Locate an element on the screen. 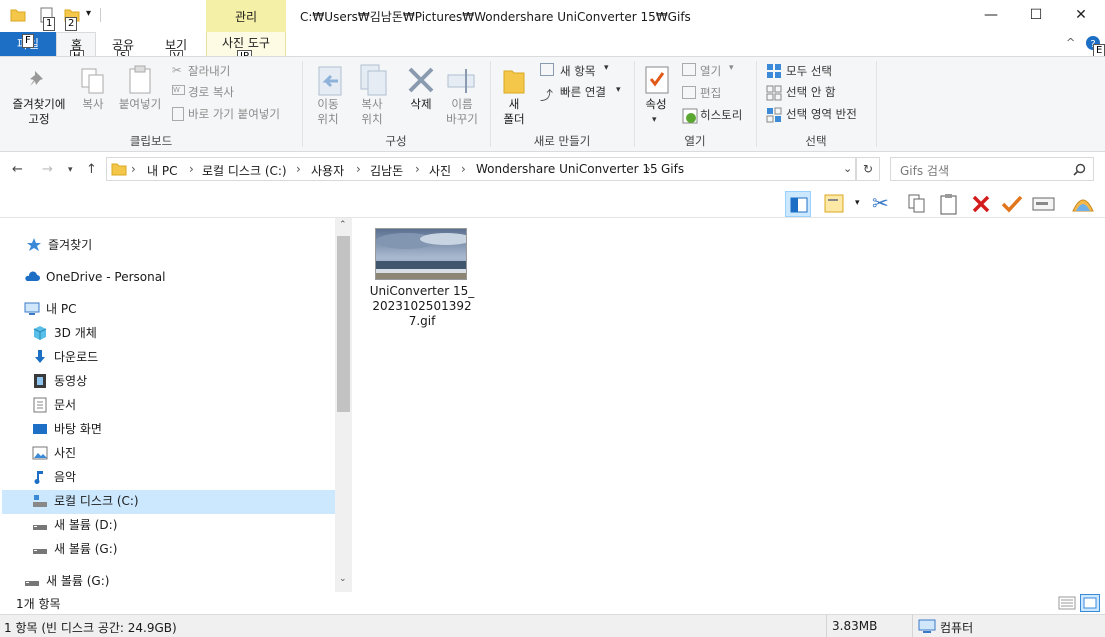  nav-item-volume-d: 새 볼륨 (D:) is located at coordinates (74, 525).